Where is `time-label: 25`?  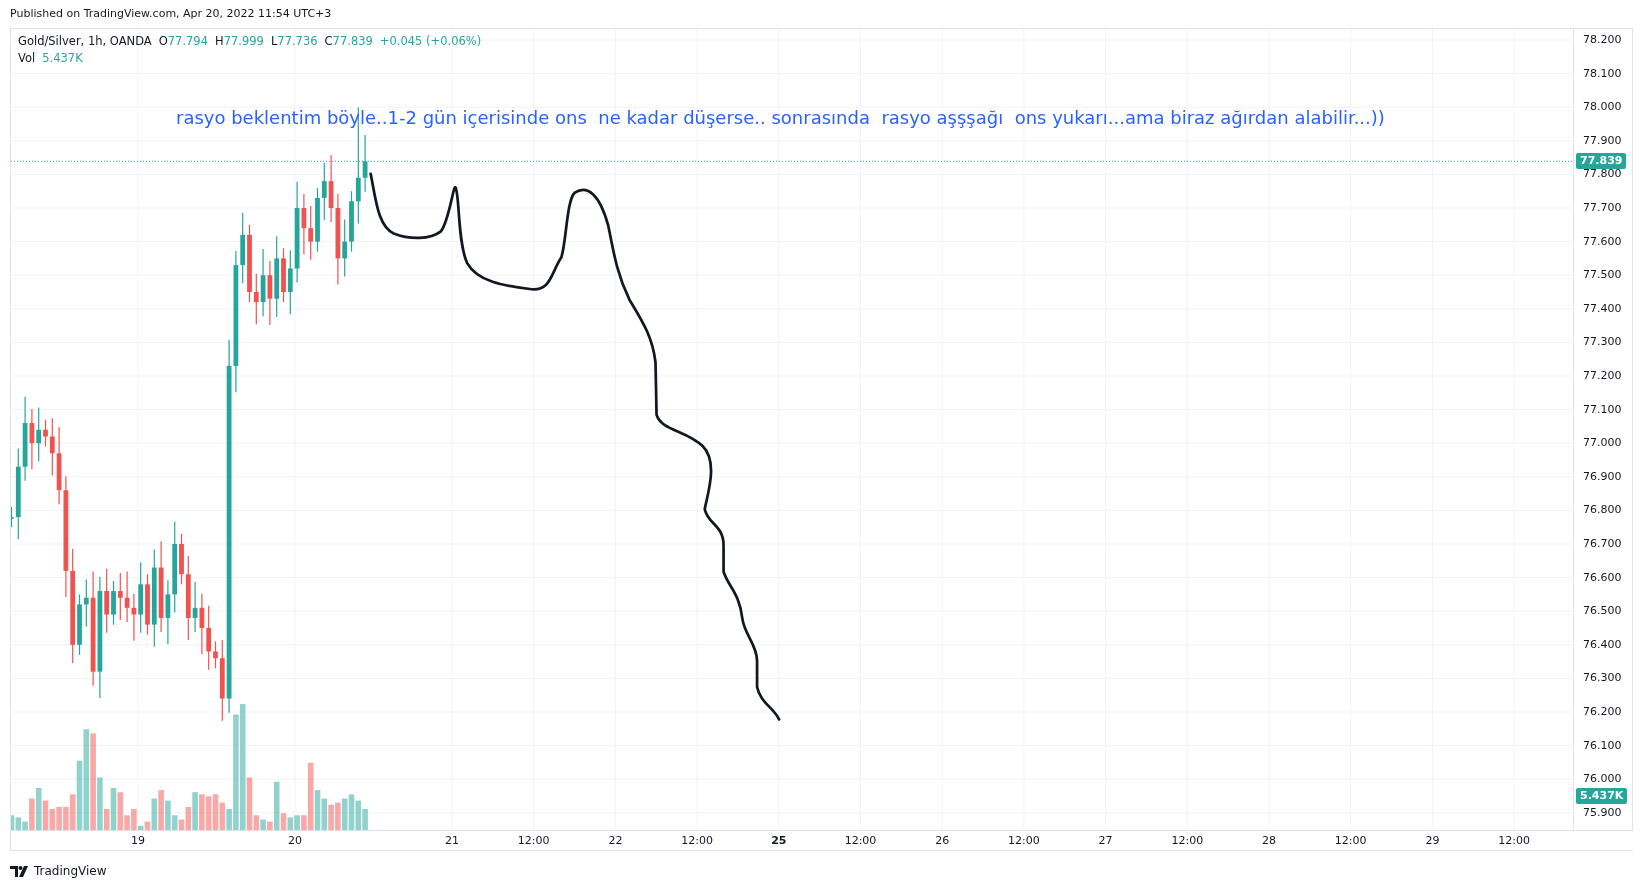
time-label: 25 is located at coordinates (779, 840).